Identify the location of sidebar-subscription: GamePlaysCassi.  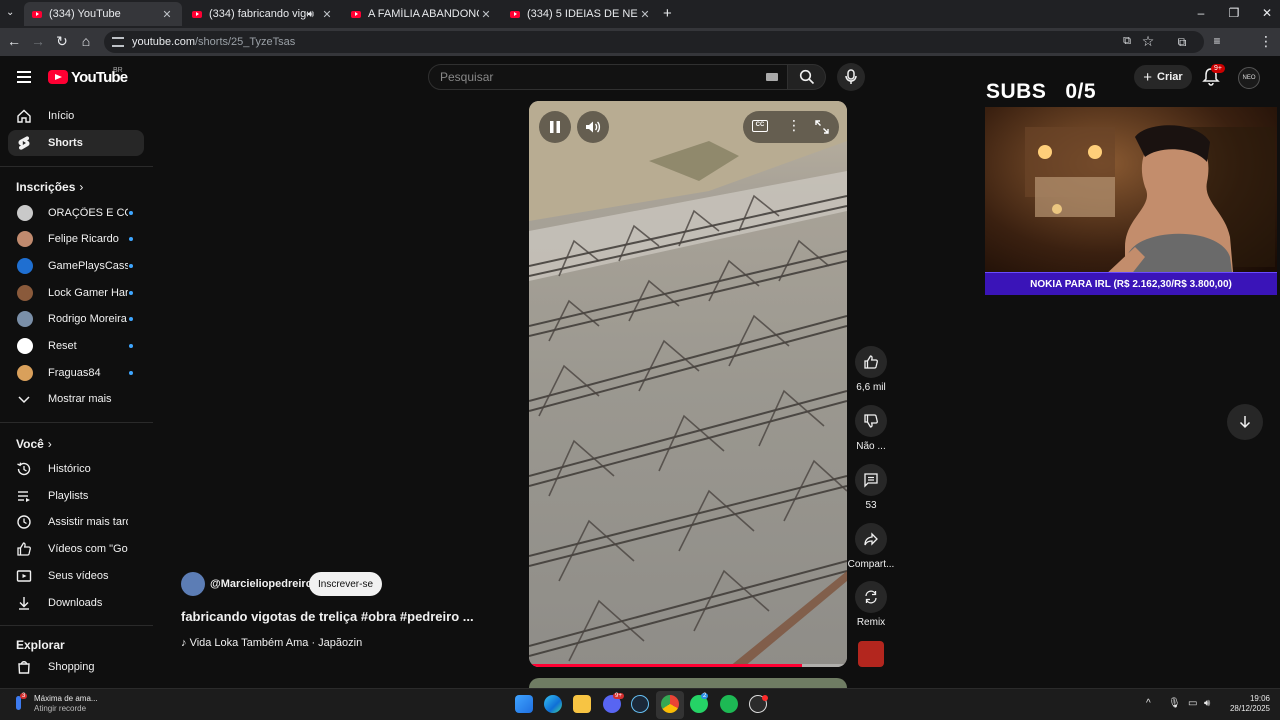
(76, 266).